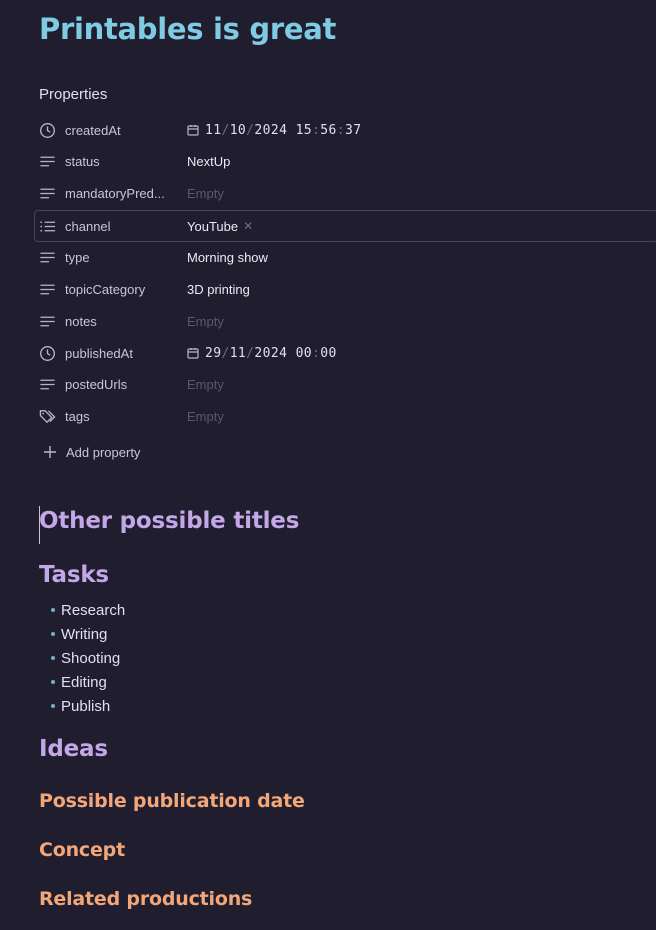 This screenshot has height=930, width=656. I want to click on heading-concept: Concept, so click(82, 850).